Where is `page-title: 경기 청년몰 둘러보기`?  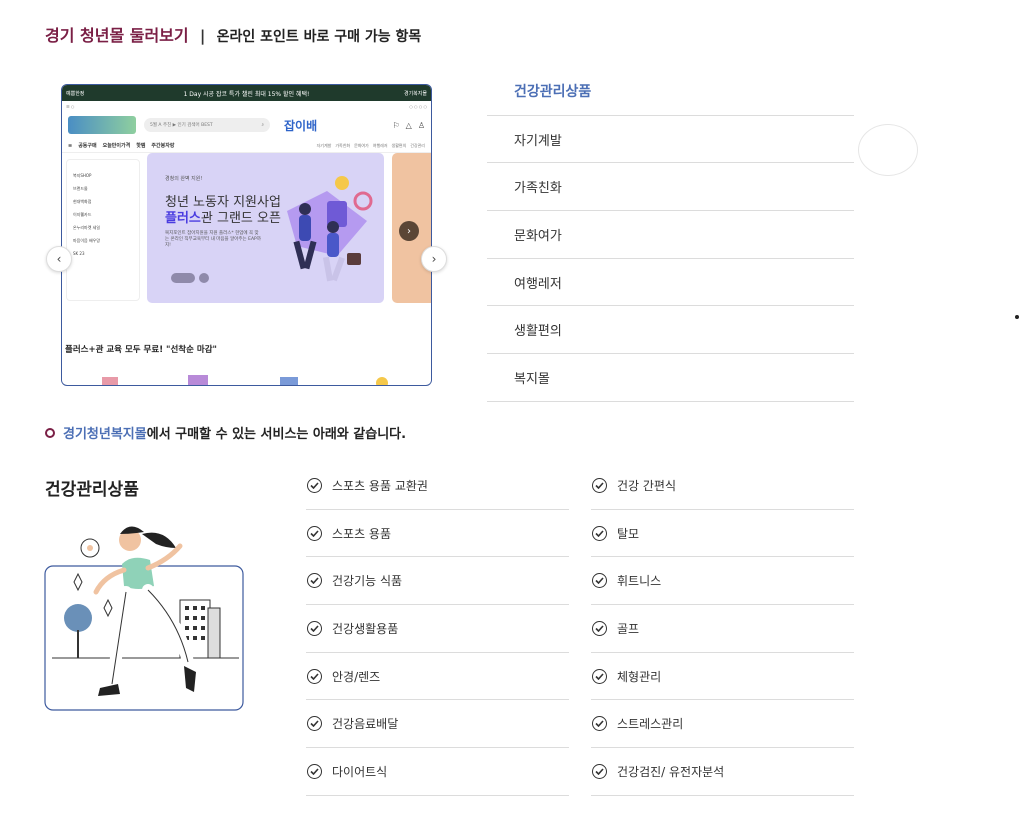
page-title: 경기 청년몰 둘러보기 is located at coordinates (117, 35).